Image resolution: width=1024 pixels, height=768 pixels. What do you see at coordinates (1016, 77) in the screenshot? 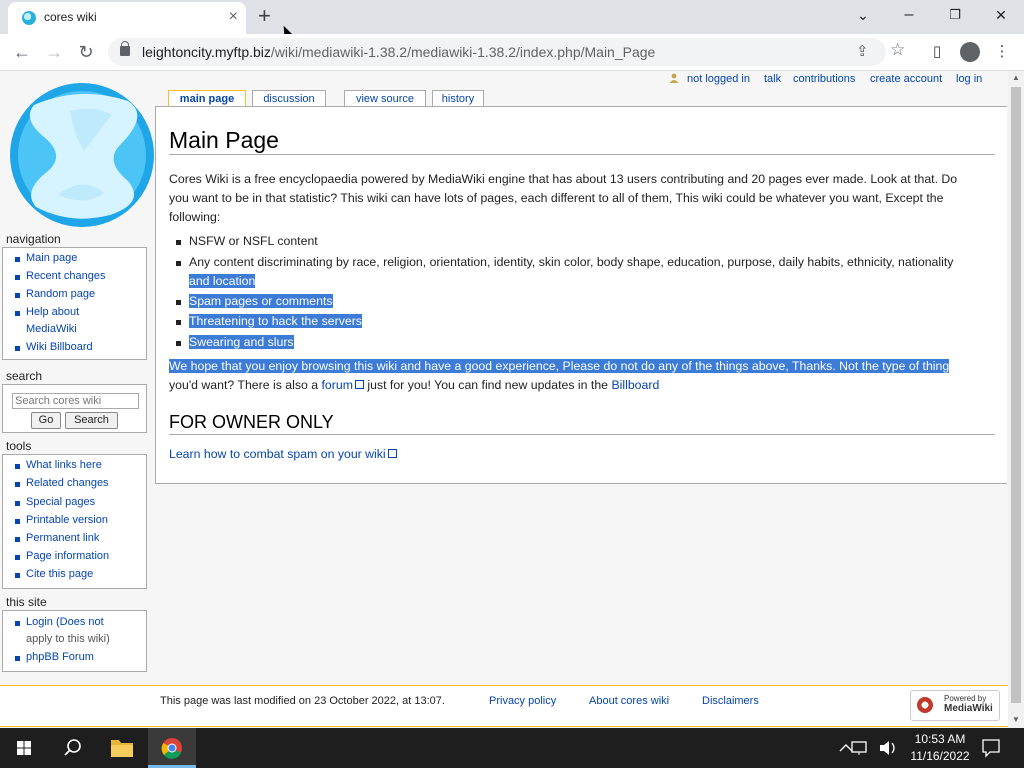
I see `scroll-up-icon: ▲` at bounding box center [1016, 77].